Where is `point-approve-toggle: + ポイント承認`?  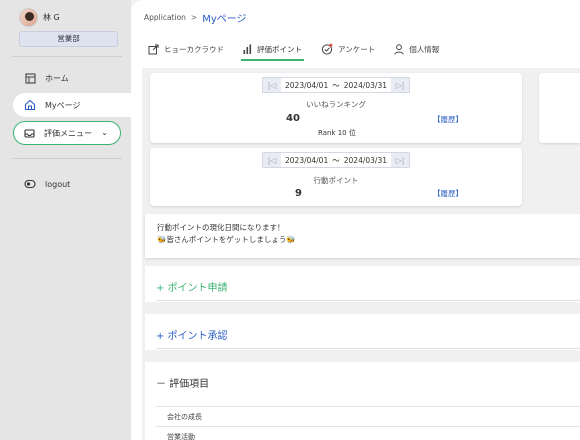 point-approve-toggle: + ポイント承認 is located at coordinates (192, 334).